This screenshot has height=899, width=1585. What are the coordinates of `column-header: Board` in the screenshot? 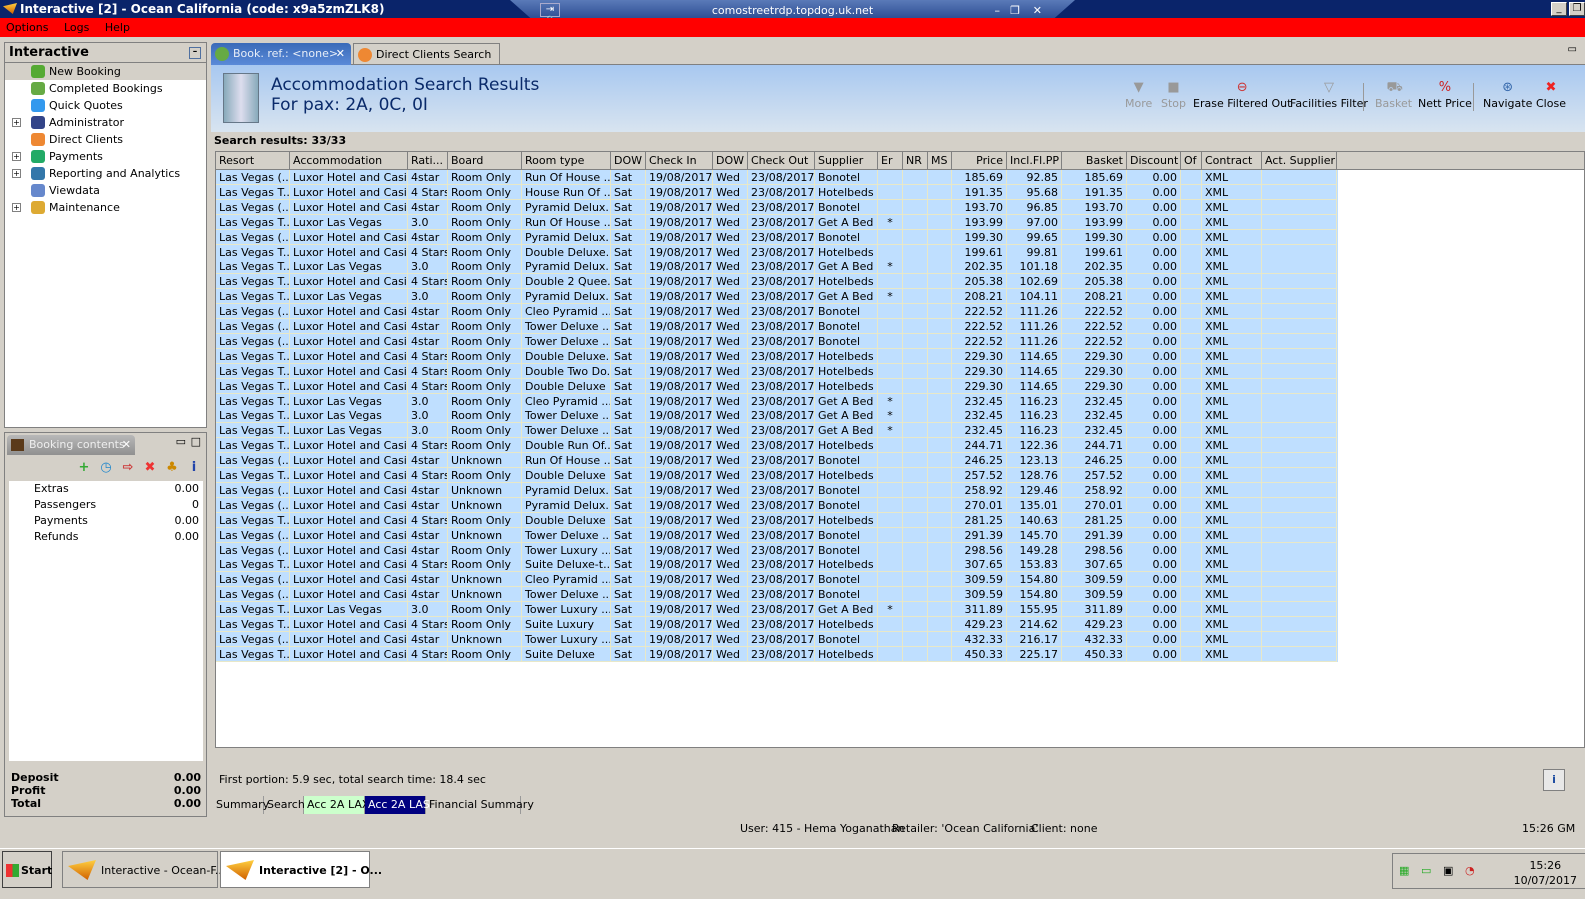 It's located at (485, 161).